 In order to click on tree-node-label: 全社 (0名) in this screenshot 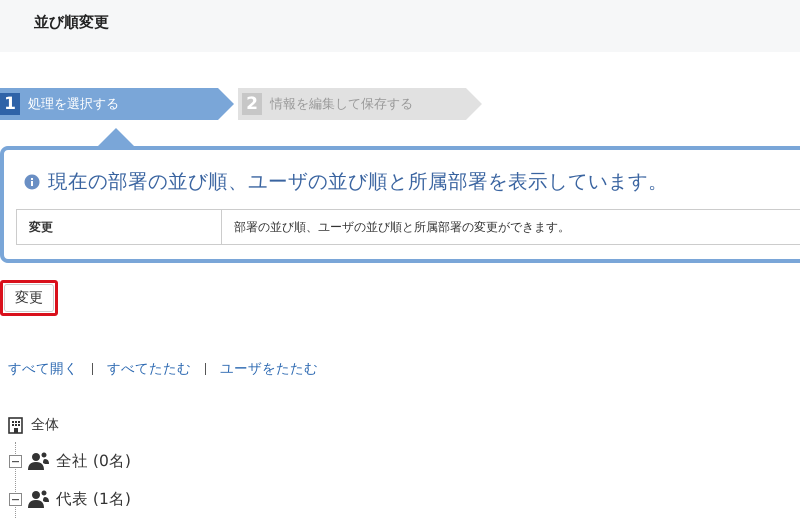, I will do `click(93, 461)`.